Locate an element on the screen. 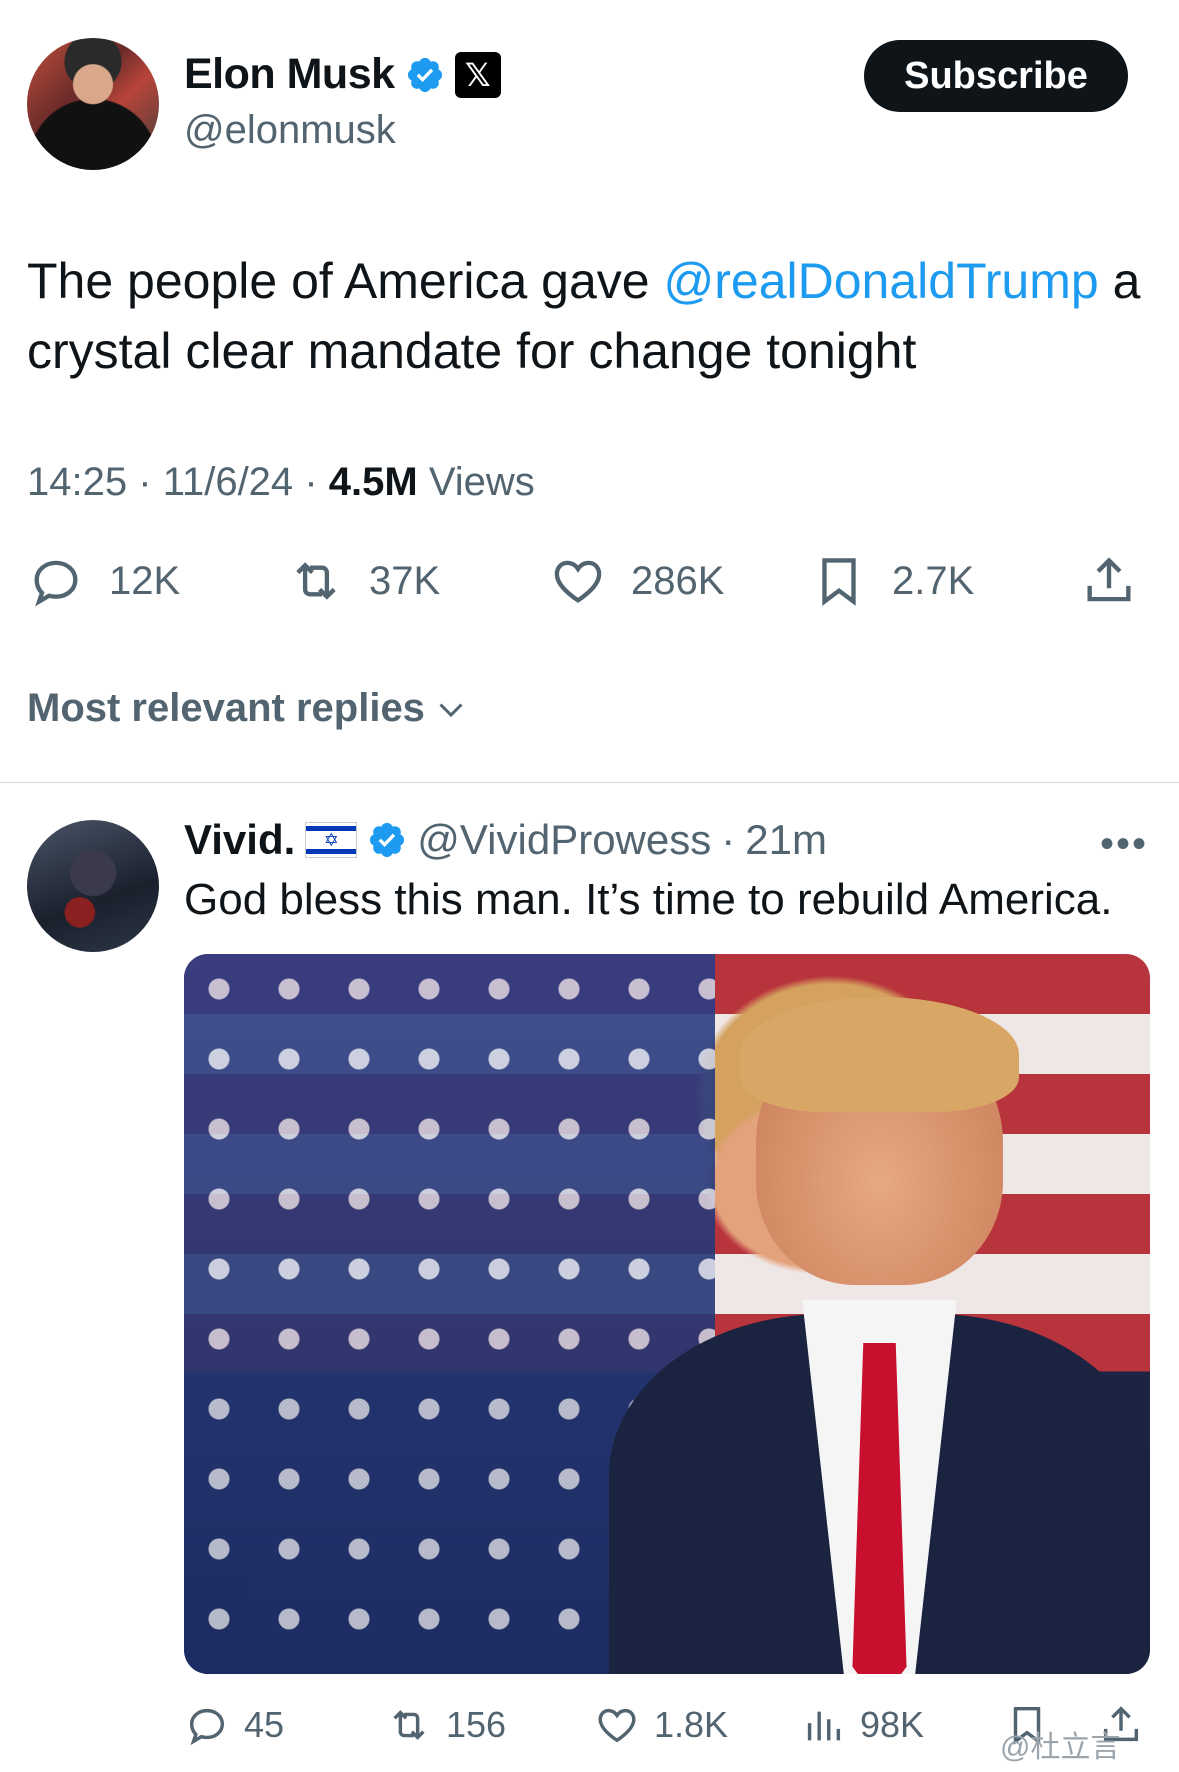  more-options-icon: ••• is located at coordinates (1124, 844).